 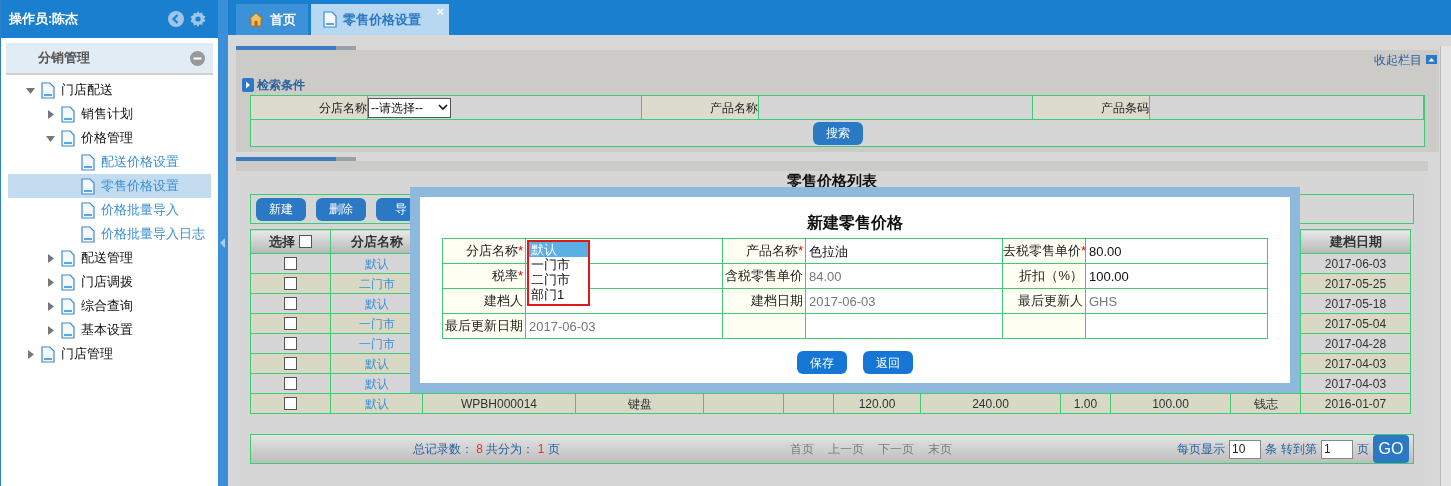 What do you see at coordinates (877, 403) in the screenshot?
I see `table-cell: 120.00` at bounding box center [877, 403].